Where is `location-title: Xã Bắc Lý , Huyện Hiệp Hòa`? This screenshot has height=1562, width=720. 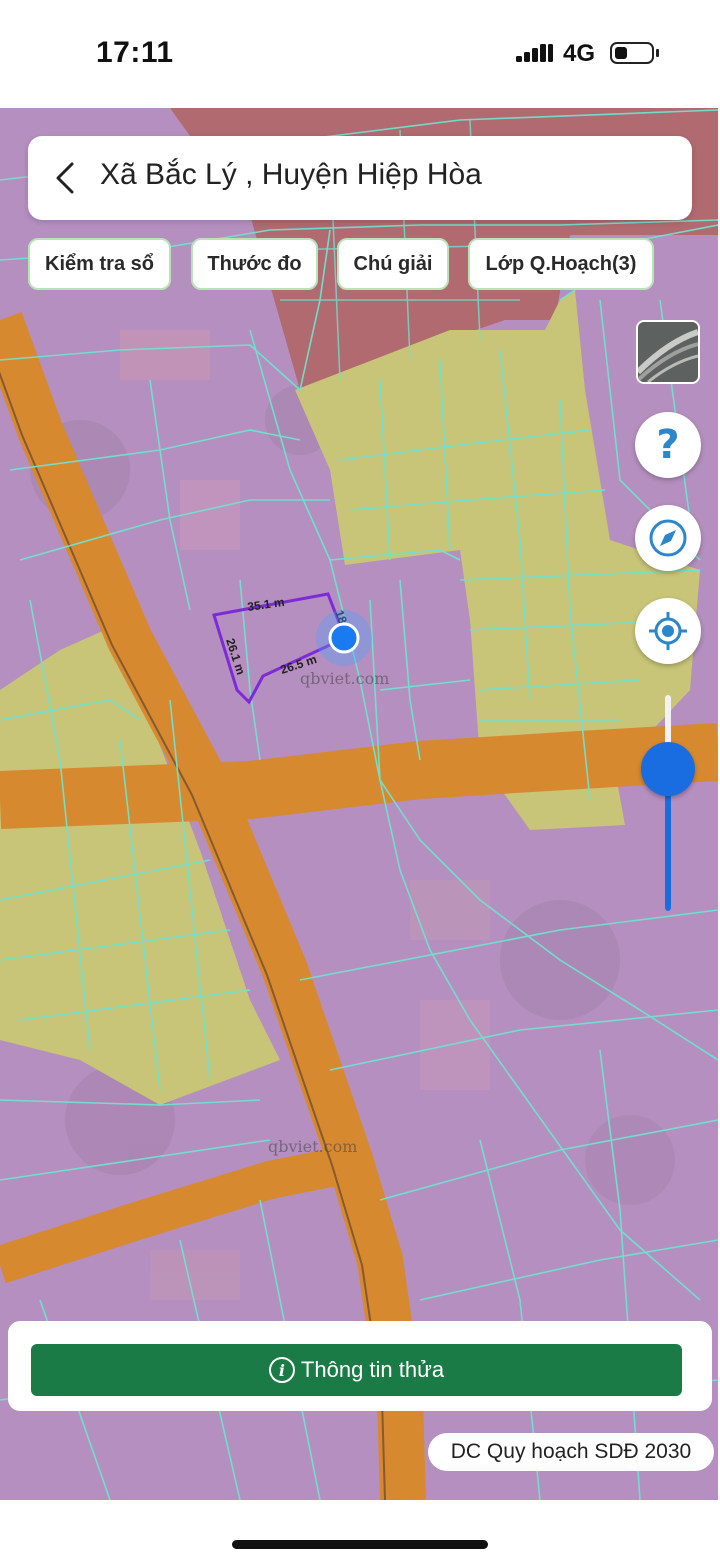 location-title: Xã Bắc Lý , Huyện Hiệp Hòa is located at coordinates (291, 174).